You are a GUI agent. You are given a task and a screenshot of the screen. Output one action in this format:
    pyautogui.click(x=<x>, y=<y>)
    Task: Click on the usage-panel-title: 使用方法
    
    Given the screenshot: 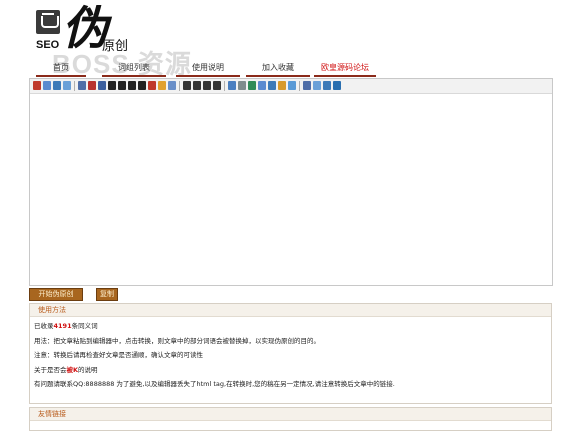 What is the action you would take?
    pyautogui.click(x=290, y=310)
    